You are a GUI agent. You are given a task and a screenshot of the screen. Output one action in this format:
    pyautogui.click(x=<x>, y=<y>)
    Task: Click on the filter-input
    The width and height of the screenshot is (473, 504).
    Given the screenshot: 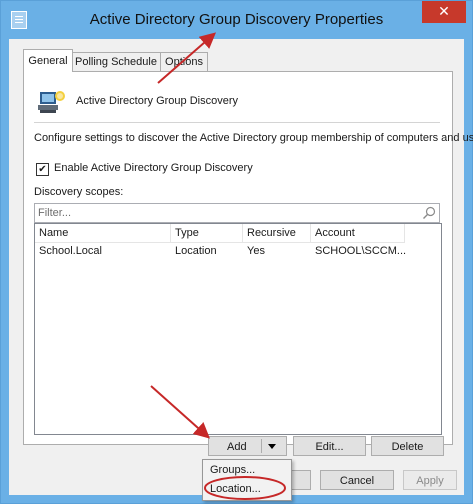 What is the action you would take?
    pyautogui.click(x=226, y=213)
    